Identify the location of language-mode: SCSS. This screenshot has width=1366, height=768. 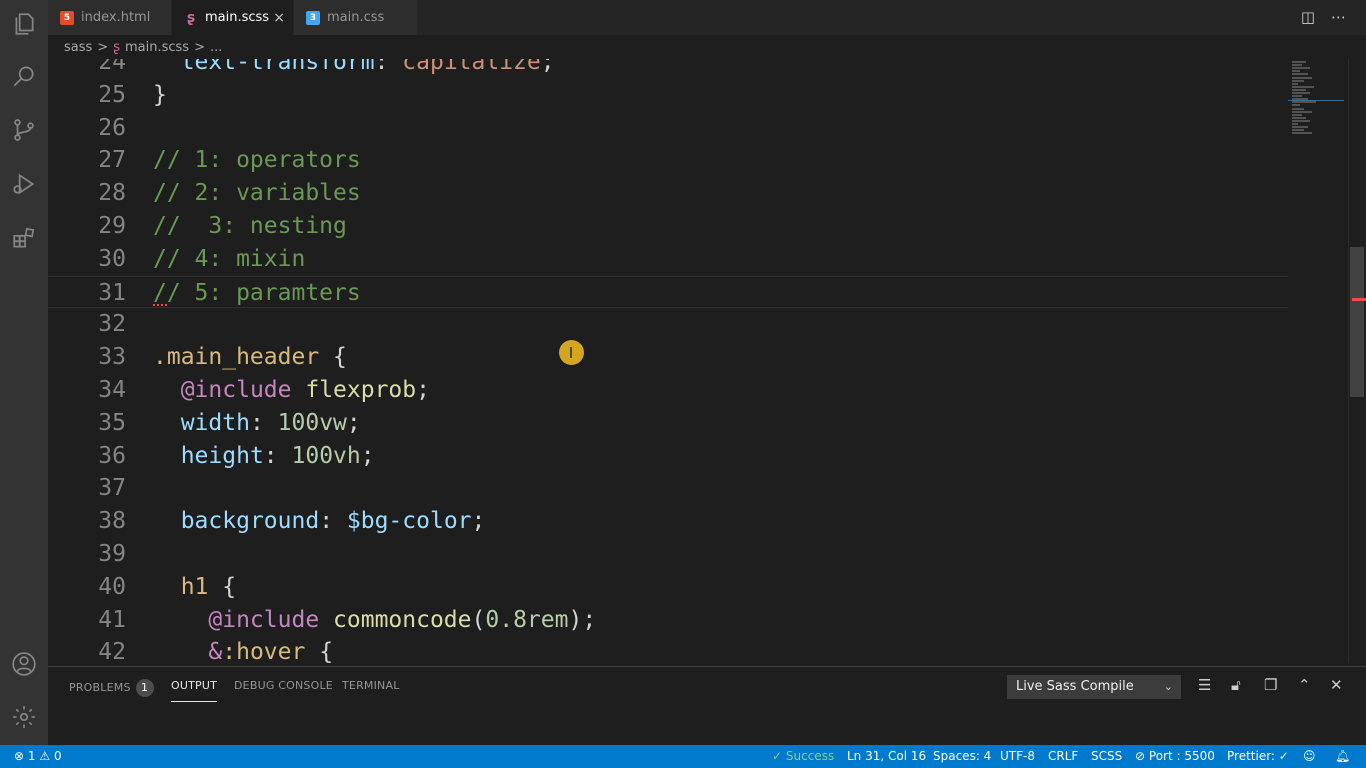
(1106, 756).